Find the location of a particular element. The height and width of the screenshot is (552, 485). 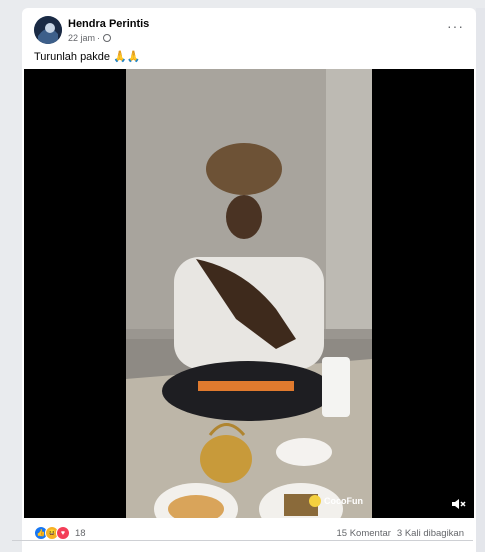

author-avatar is located at coordinates (48, 30).